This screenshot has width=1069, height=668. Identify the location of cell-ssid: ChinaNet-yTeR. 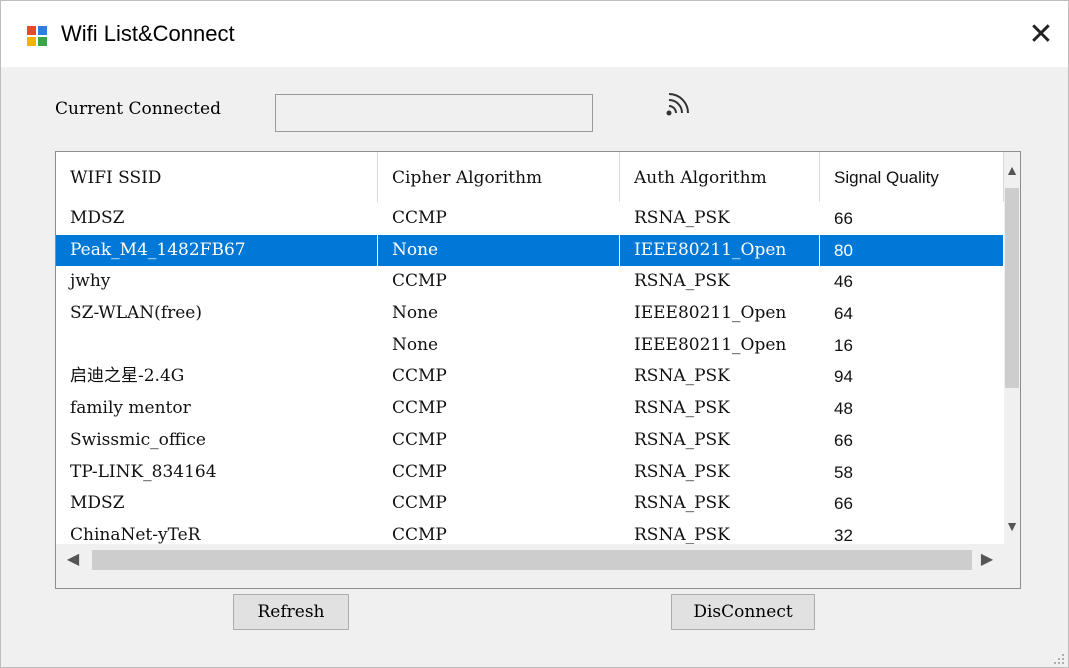
(135, 534).